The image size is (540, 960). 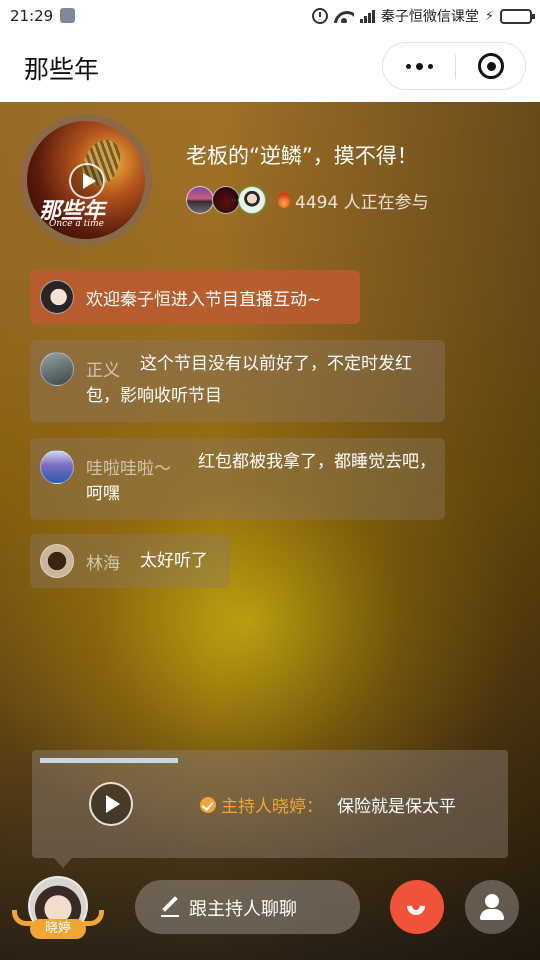 I want to click on chat-message: 林海 太好听了, so click(x=130, y=561).